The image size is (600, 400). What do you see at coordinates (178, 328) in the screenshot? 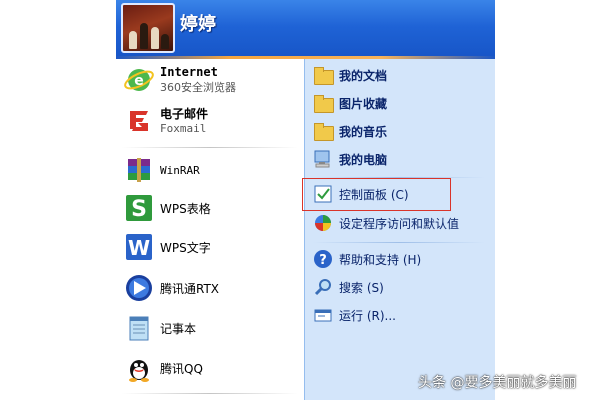
I see `program-notepad-label: 记事本` at bounding box center [178, 328].